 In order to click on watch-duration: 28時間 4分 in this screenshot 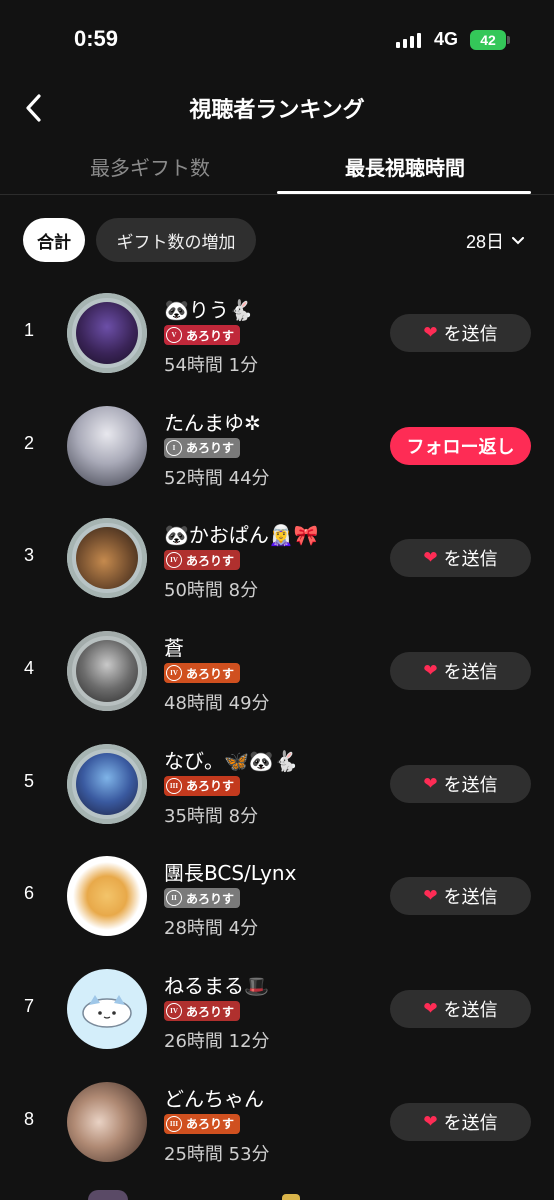, I will do `click(211, 929)`.